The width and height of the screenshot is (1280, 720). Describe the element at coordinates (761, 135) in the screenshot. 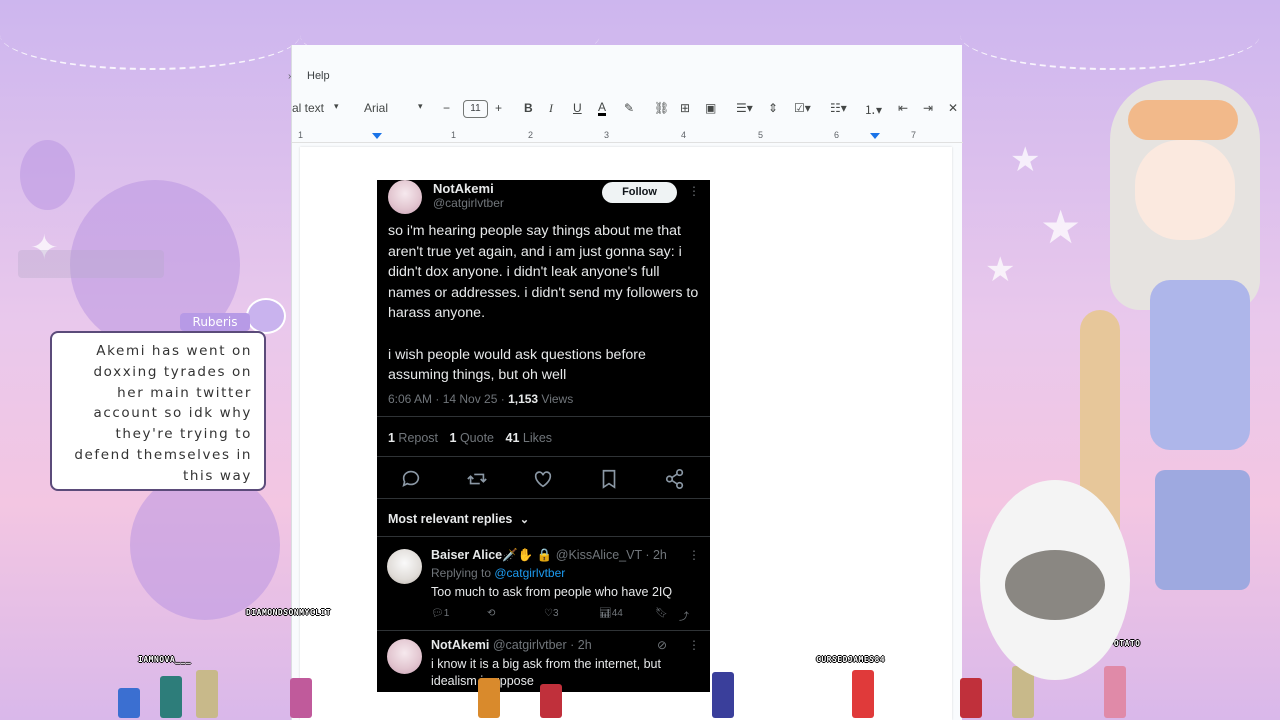

I see `ruler-tick: 5` at that location.